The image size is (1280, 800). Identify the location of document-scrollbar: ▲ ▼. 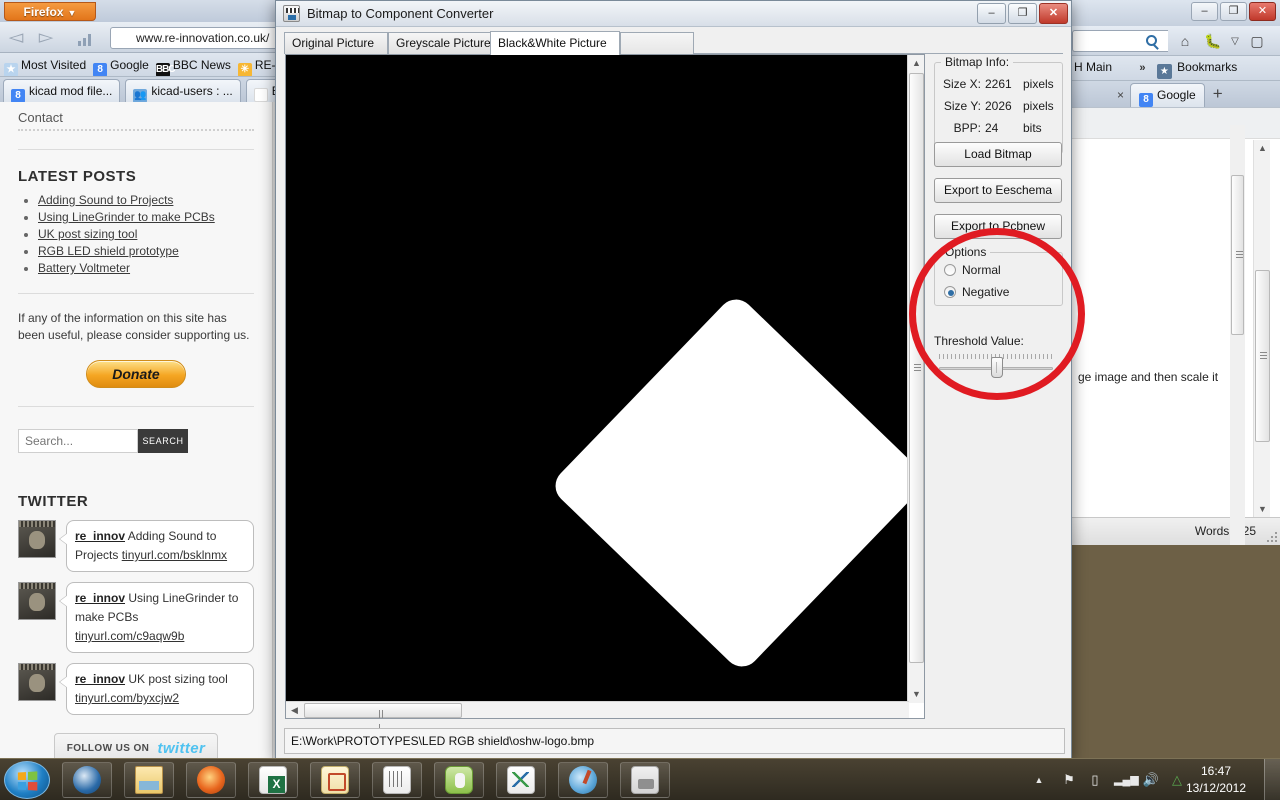
(1261, 329).